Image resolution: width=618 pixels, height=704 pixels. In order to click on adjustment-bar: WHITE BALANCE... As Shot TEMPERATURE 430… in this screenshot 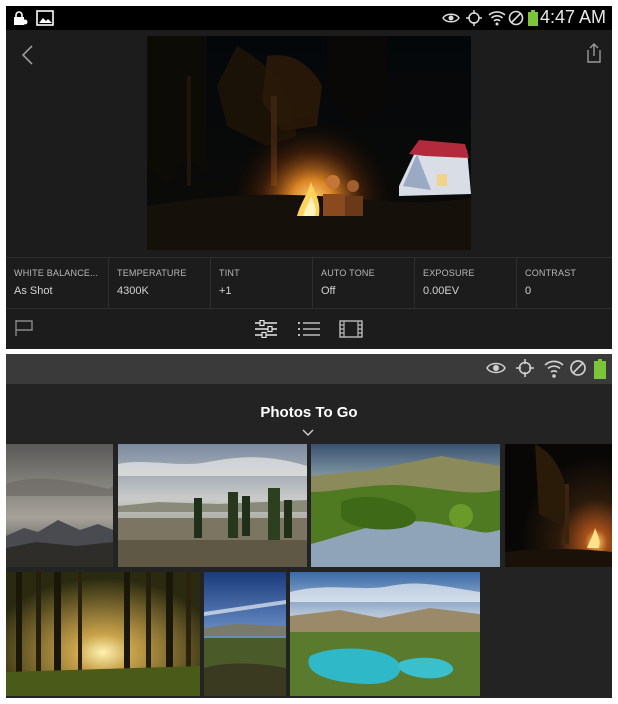, I will do `click(309, 283)`.